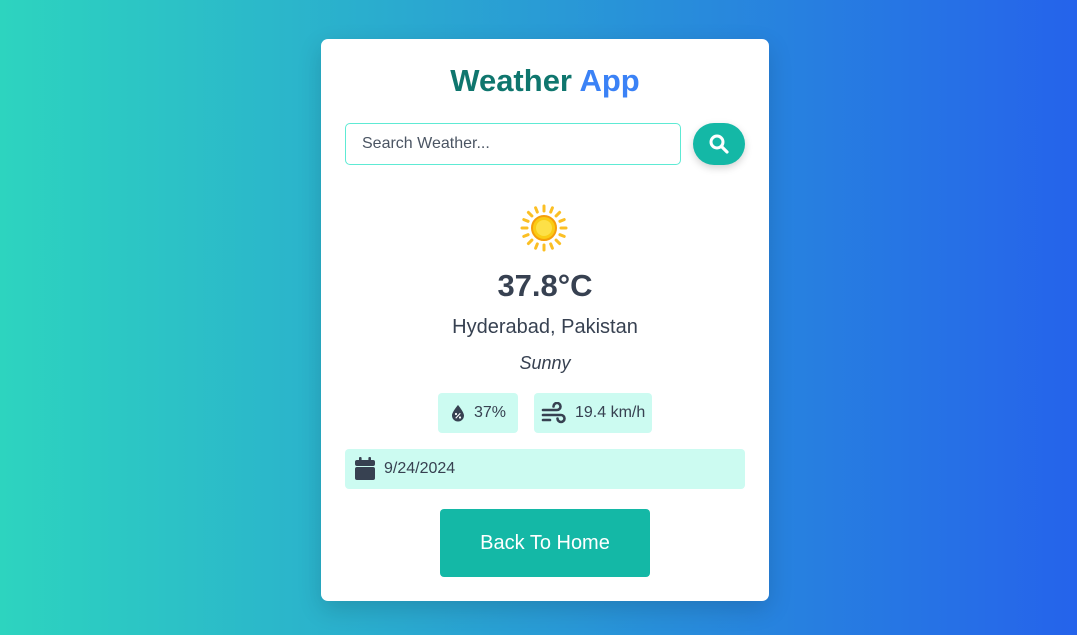  What do you see at coordinates (365, 469) in the screenshot?
I see `calendar-icon` at bounding box center [365, 469].